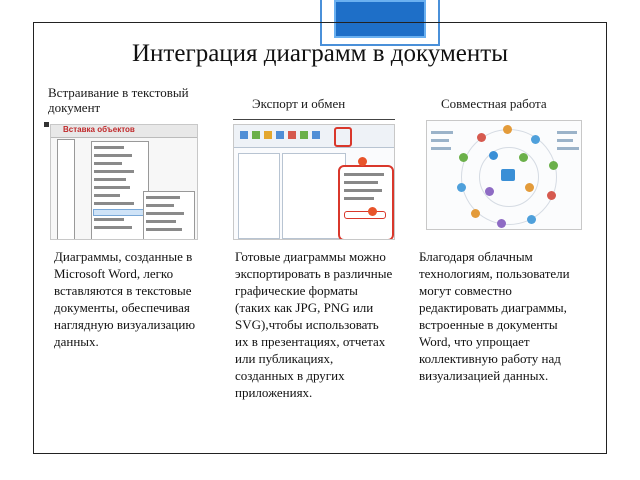  I want to click on screenshot-export-panel, so click(366, 202).